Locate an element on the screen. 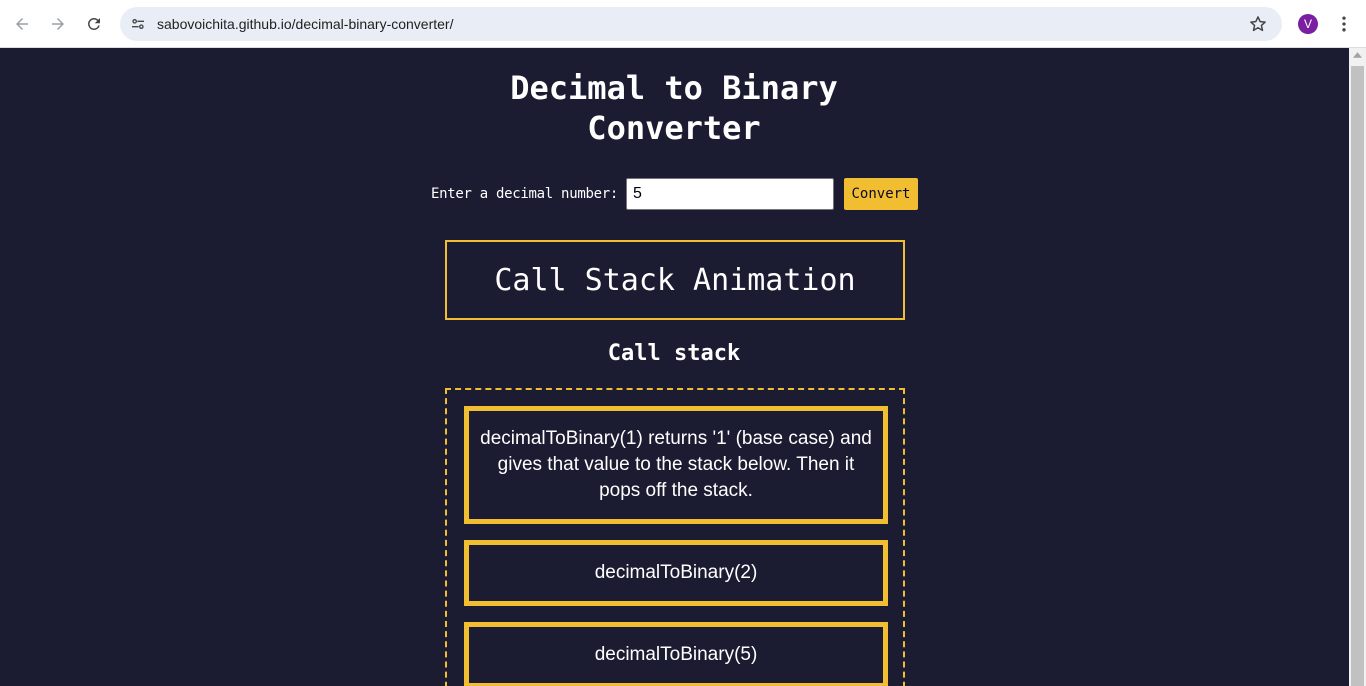 This screenshot has width=1366, height=686. back-arrow-icon is located at coordinates (22, 24).